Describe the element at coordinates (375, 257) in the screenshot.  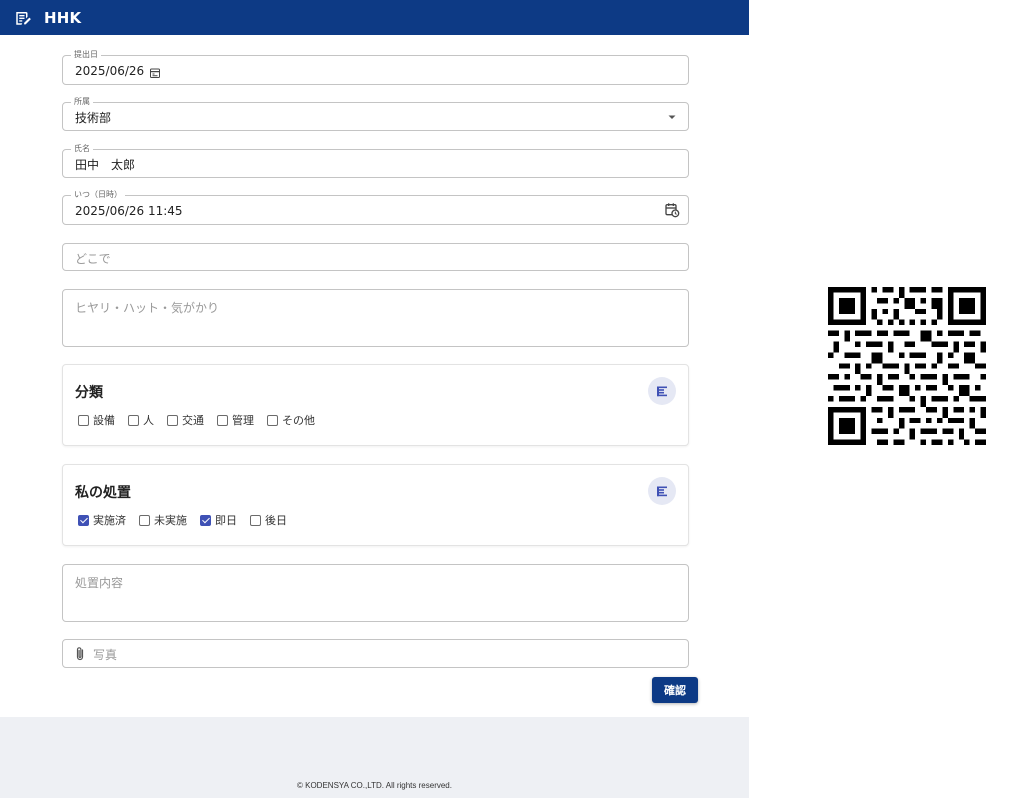
I see `where-field: どこで` at that location.